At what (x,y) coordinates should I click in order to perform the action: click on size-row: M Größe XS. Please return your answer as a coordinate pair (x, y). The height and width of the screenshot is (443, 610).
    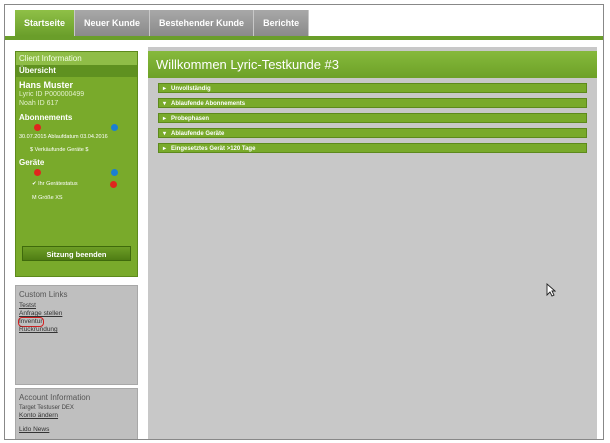
    Looking at the image, I should click on (47, 198).